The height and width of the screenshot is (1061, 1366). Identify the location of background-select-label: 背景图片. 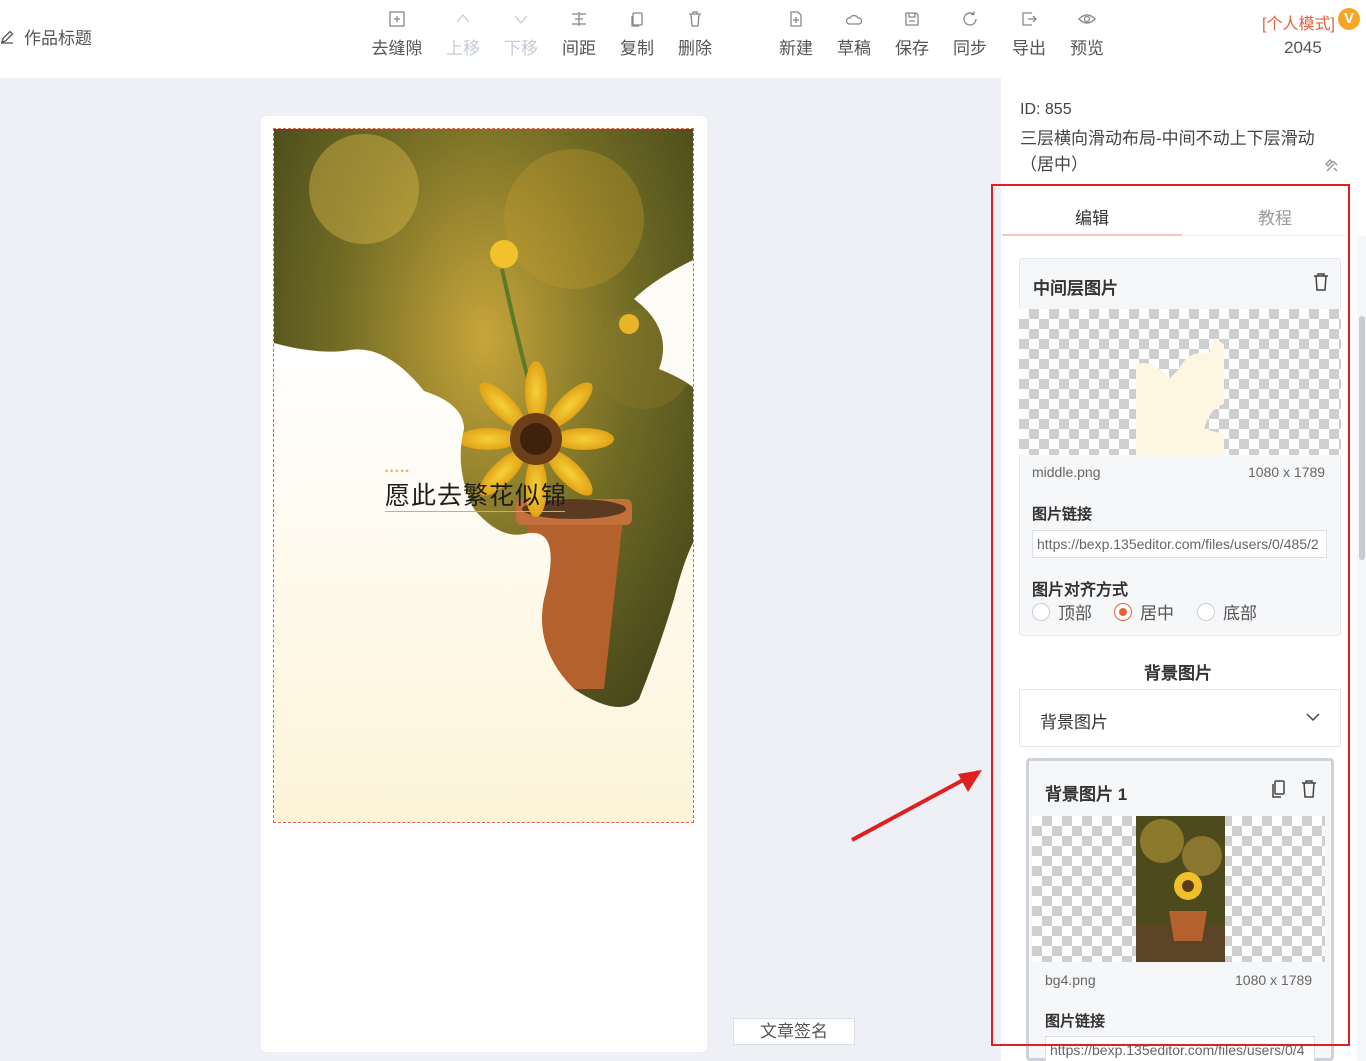
(1074, 722).